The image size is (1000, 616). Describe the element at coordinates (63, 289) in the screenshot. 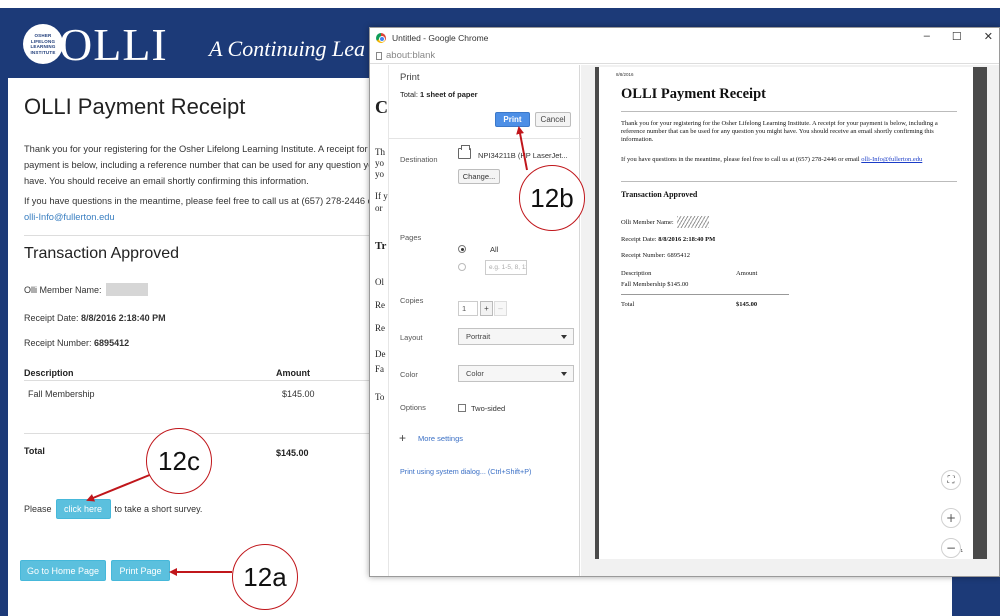

I see `member-name-label: Olli Member Name:` at that location.